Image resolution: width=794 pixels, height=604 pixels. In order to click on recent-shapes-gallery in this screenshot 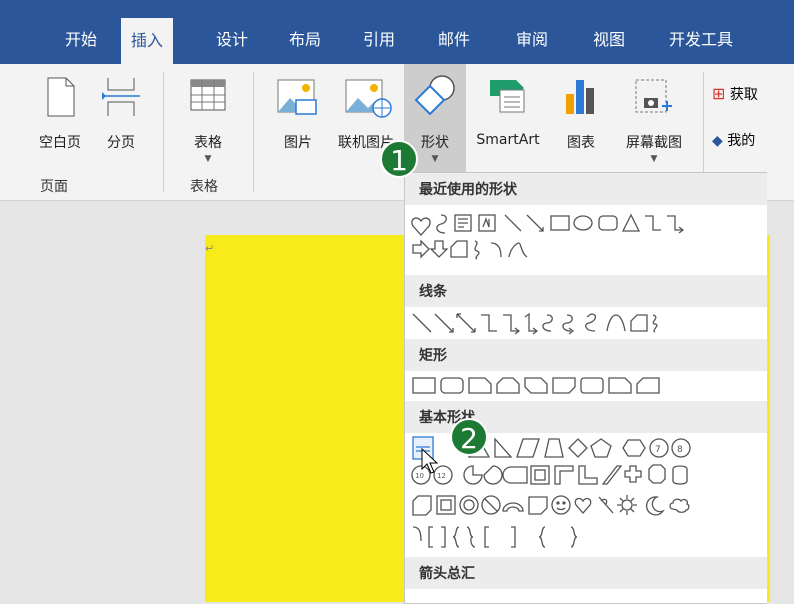, I will do `click(588, 239)`.